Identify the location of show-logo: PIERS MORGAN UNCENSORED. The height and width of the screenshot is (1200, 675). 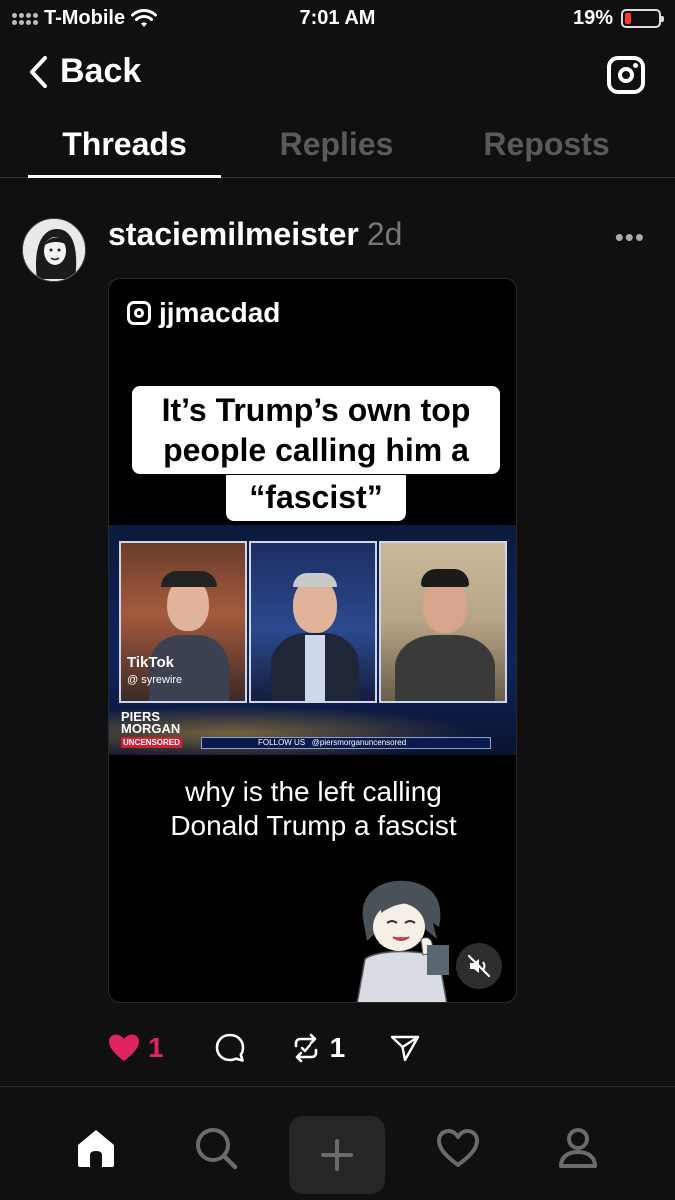
(161, 729).